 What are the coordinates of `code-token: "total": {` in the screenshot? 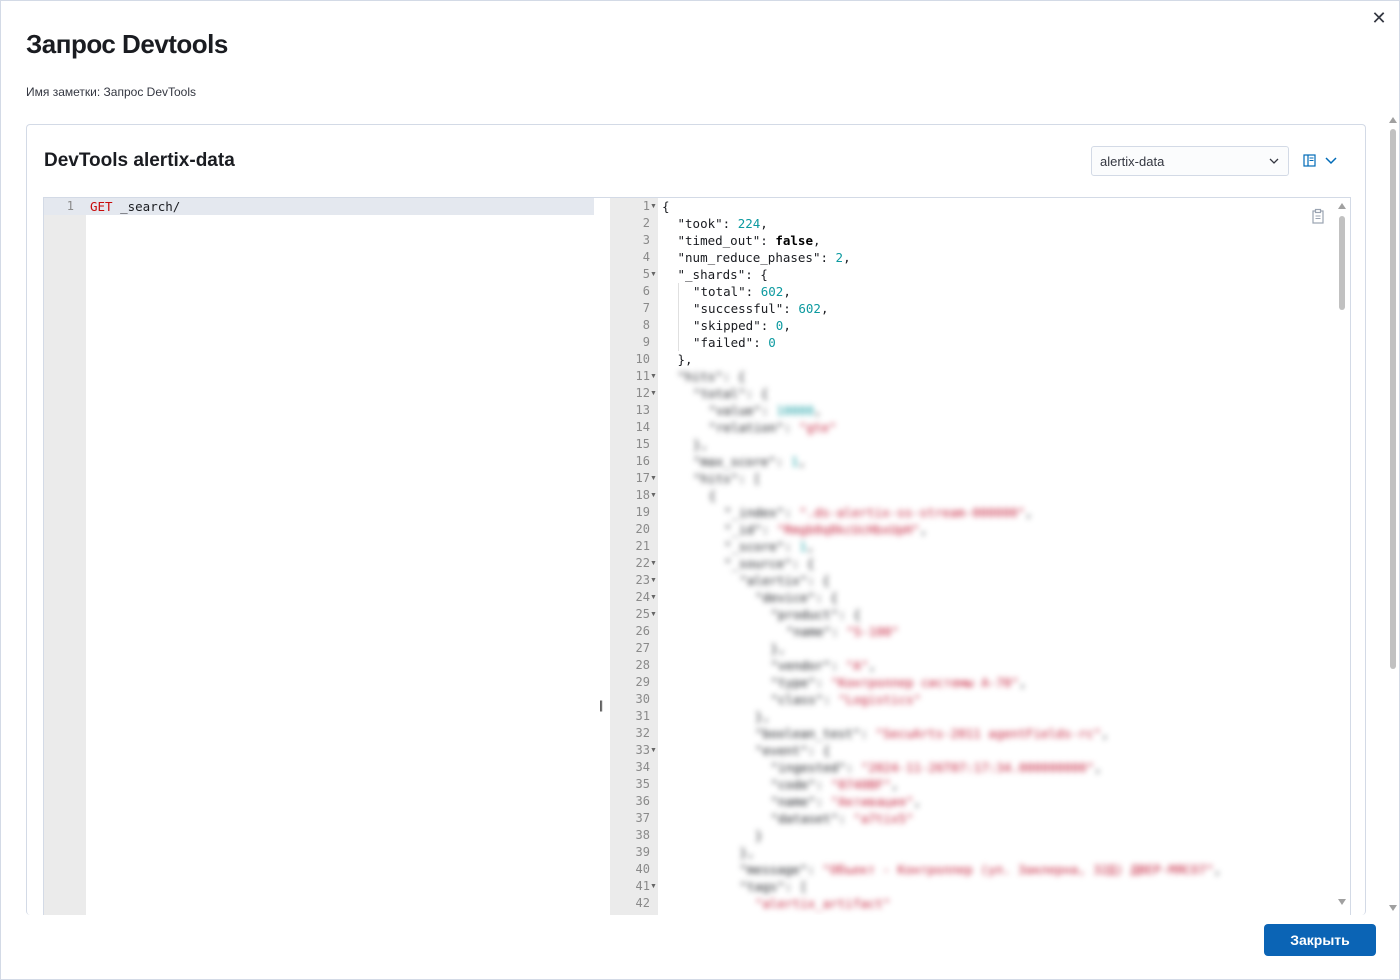 It's located at (731, 393).